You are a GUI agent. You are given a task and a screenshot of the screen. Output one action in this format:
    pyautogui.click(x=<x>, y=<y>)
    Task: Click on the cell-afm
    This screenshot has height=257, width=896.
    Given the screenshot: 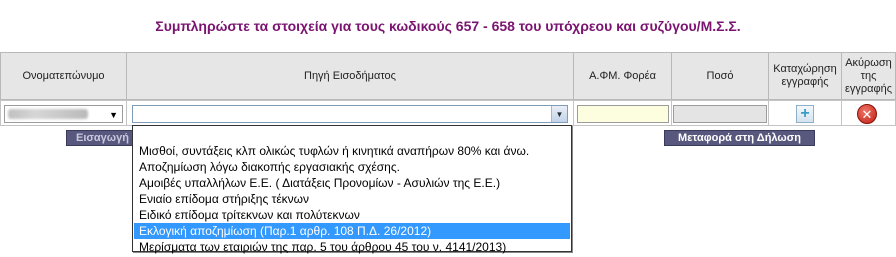 What is the action you would take?
    pyautogui.click(x=622, y=113)
    